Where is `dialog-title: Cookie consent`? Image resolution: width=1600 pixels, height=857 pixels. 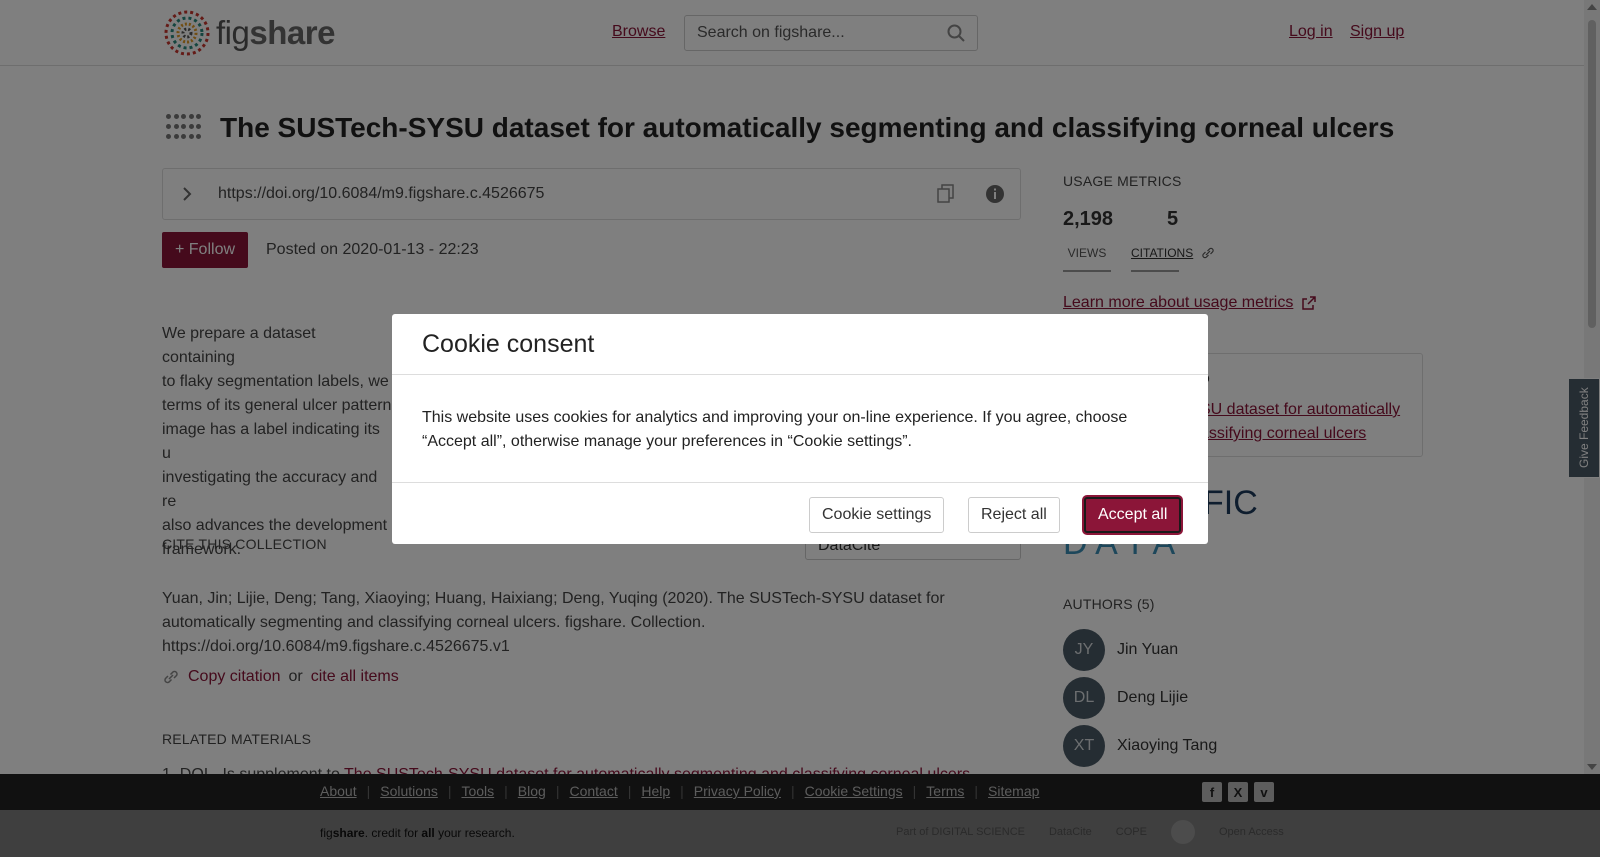
dialog-title: Cookie consent is located at coordinates (508, 344).